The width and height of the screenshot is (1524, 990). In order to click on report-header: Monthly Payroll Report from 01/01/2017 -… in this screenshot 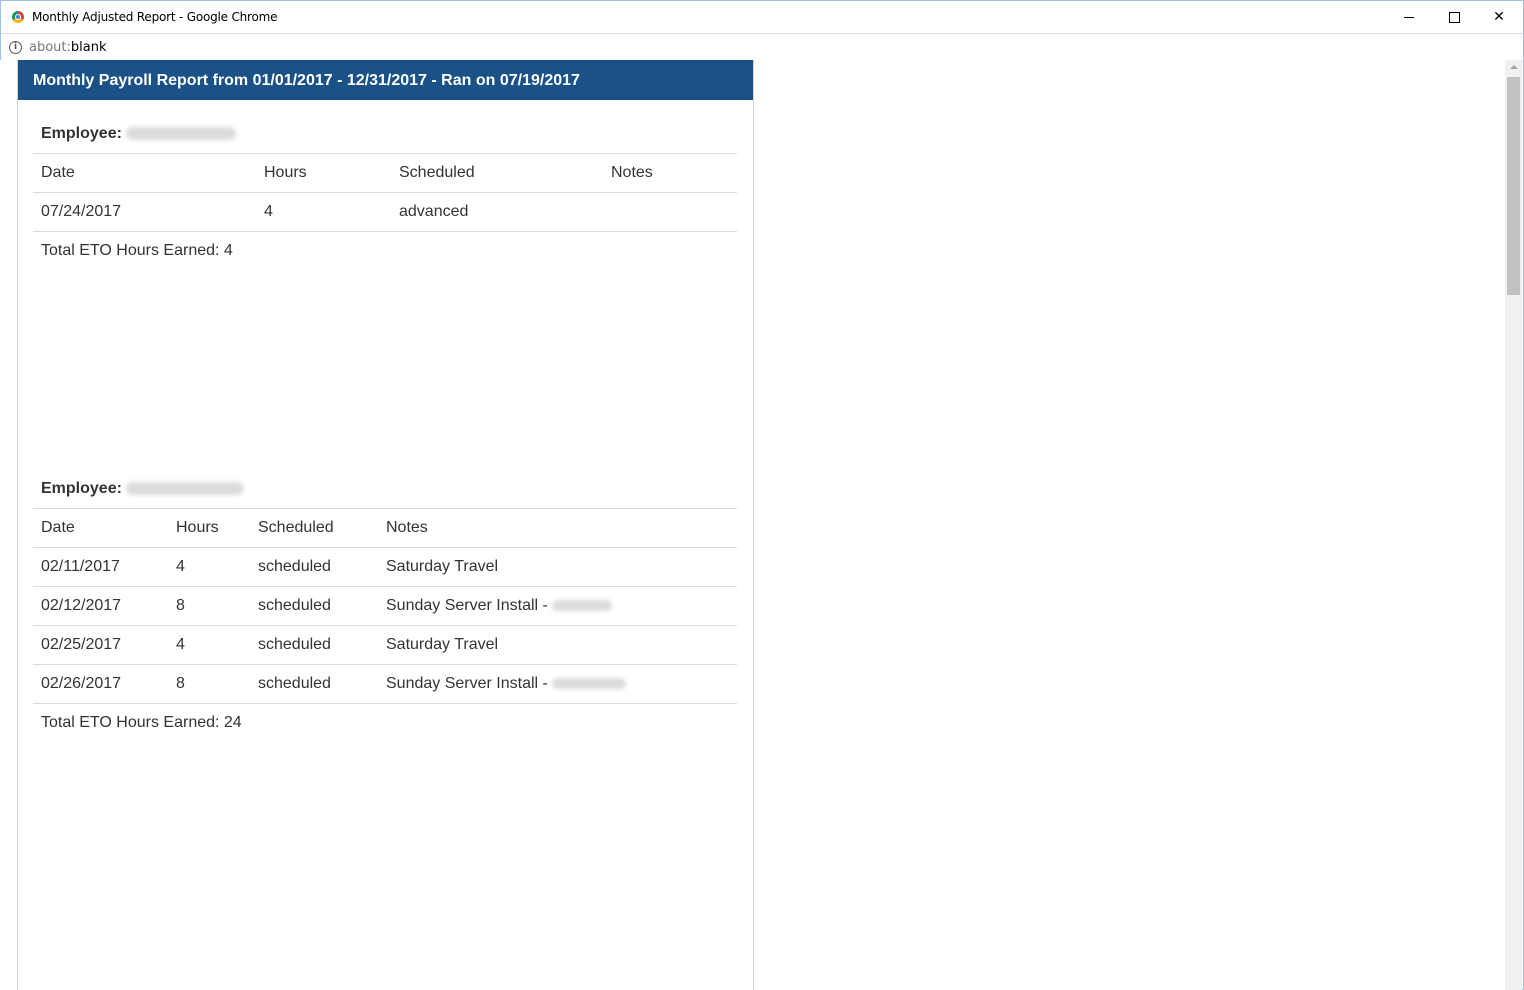, I will do `click(385, 80)`.